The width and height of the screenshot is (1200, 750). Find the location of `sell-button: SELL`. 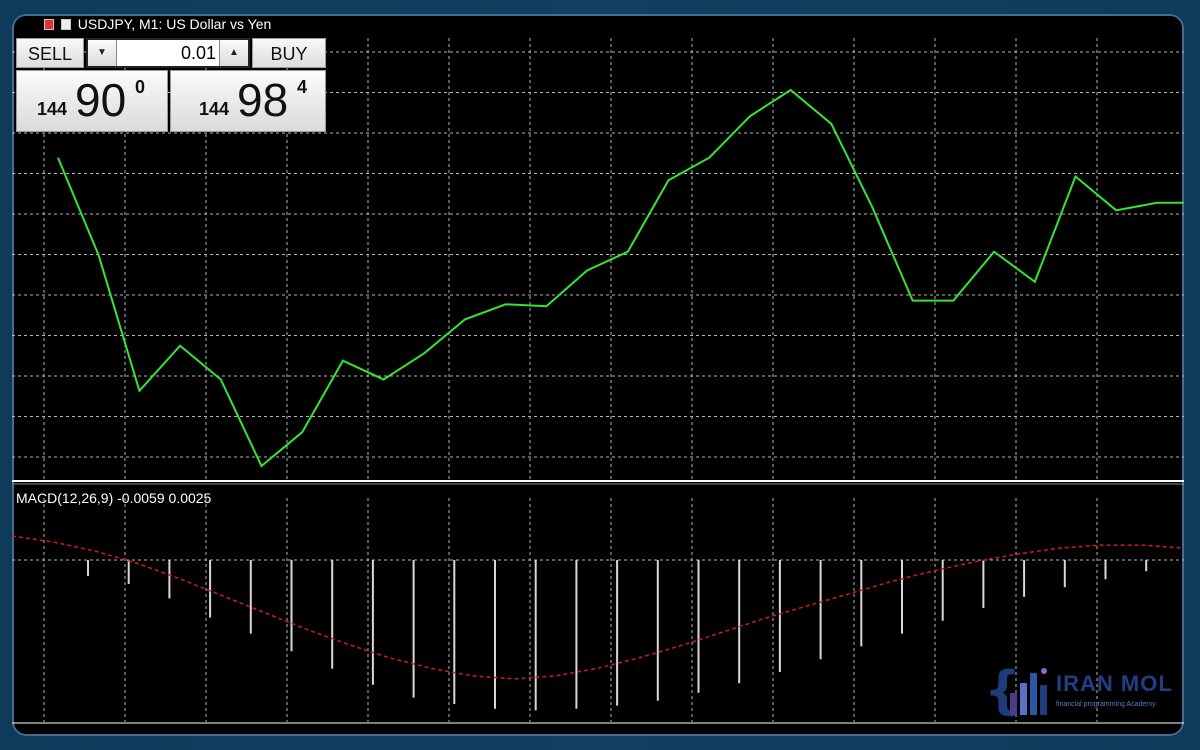

sell-button: SELL is located at coordinates (50, 53).